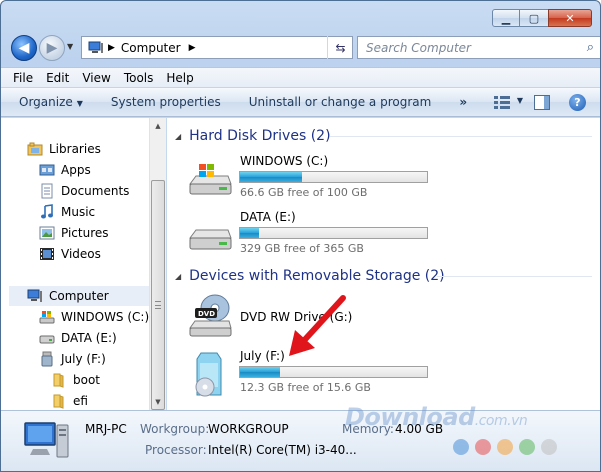  I want to click on drive-data-e: DATA (E:) 329 GB free of 365 GB, so click(312, 234).